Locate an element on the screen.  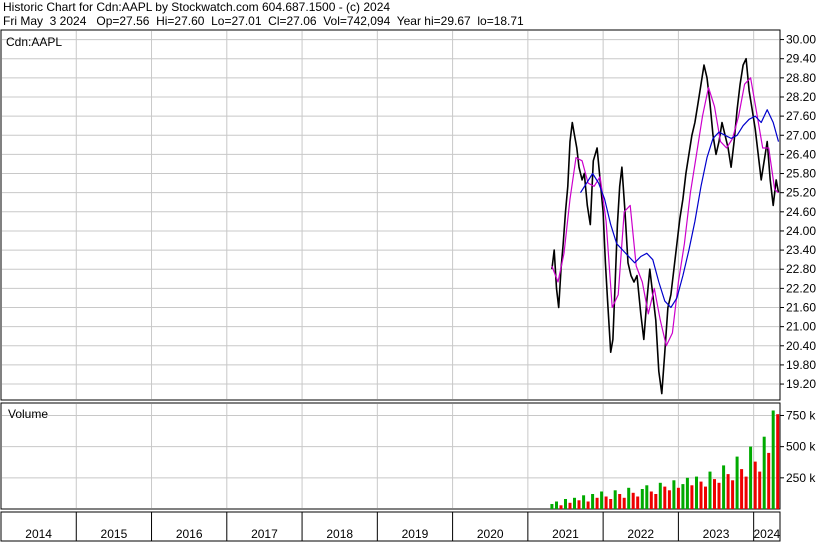
x-tick-label: 2014 is located at coordinates (38, 534).